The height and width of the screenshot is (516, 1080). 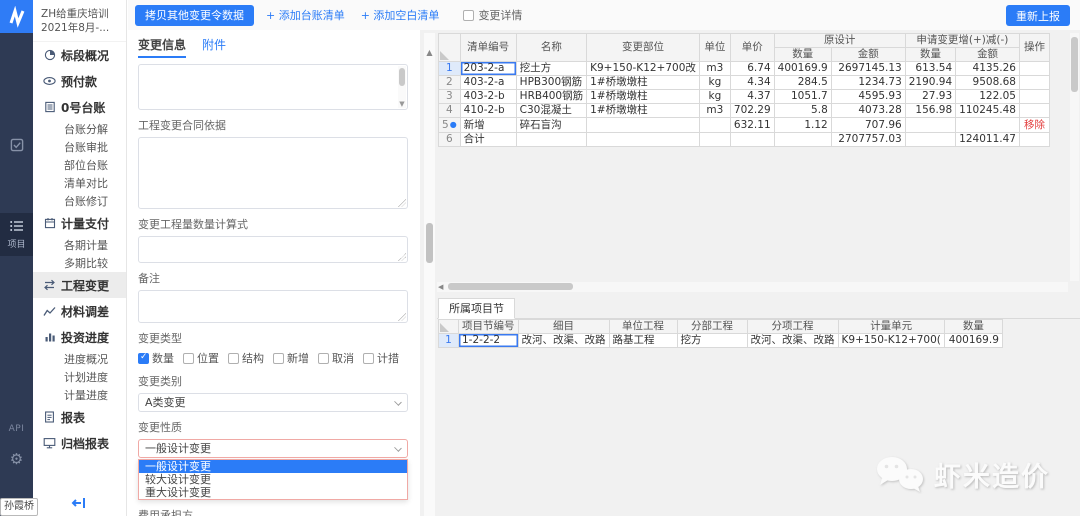 I want to click on cell: 4595.93, so click(x=868, y=96).